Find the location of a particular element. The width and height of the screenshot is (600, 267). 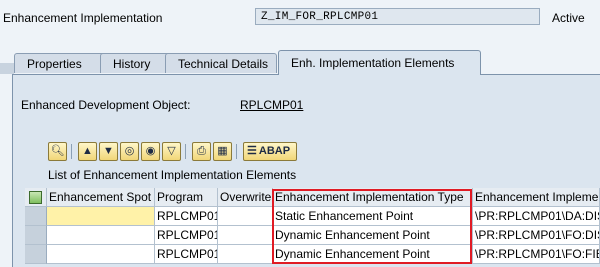

select-all-icon is located at coordinates (35, 197).